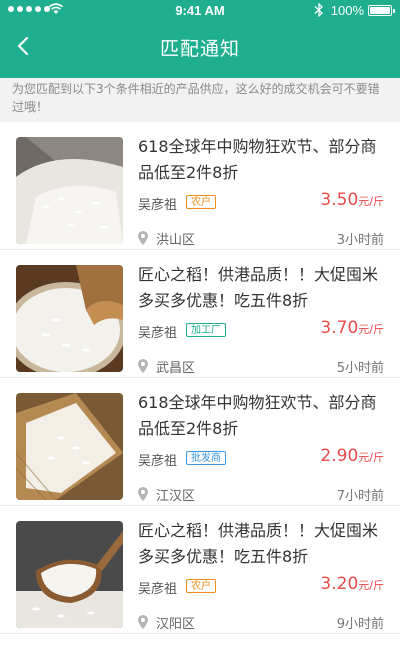 The image size is (400, 666). What do you see at coordinates (176, 624) in the screenshot?
I see `item-district: 汉阳区` at bounding box center [176, 624].